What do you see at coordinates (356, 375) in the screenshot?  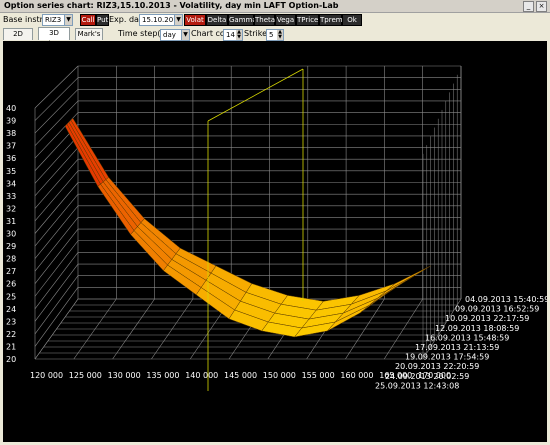 I see `strike-tick-label: 160 000` at bounding box center [356, 375].